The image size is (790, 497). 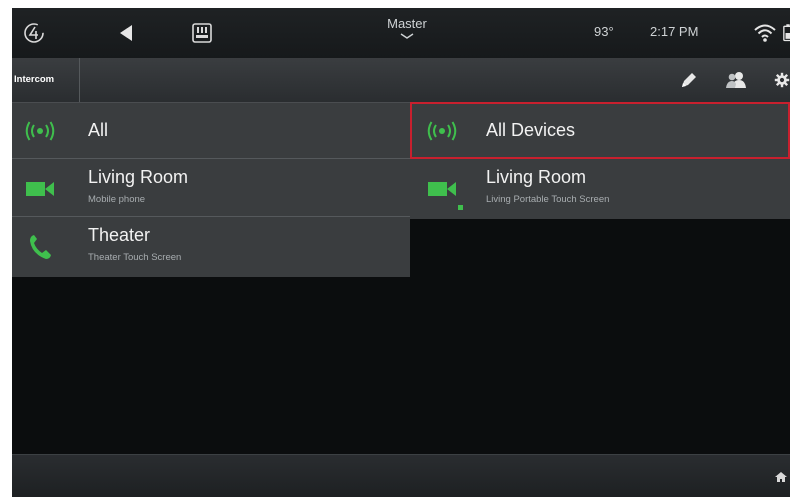 I want to click on list-item: Living Room Living Portable Touch Screen, so click(x=600, y=189).